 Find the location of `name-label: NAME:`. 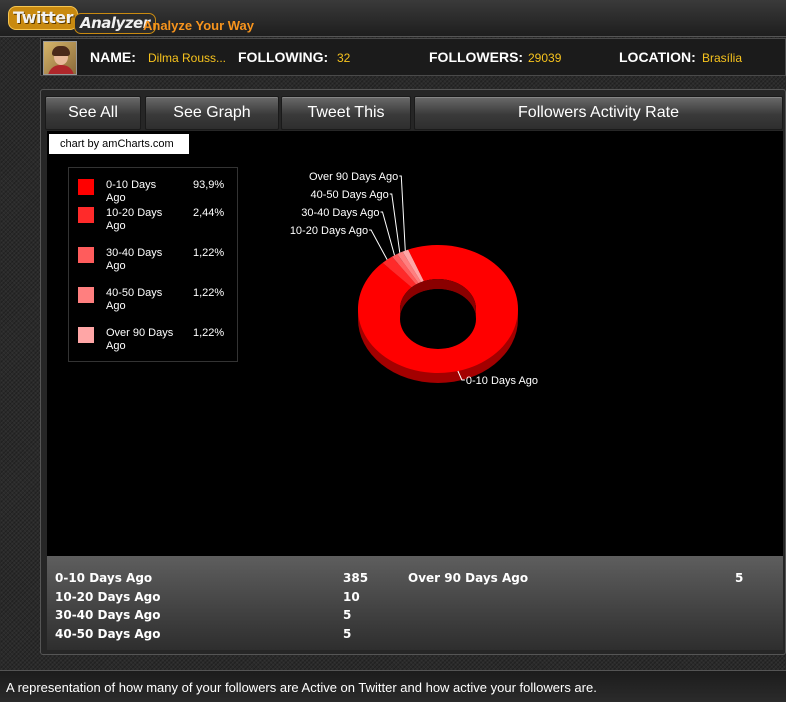

name-label: NAME: is located at coordinates (113, 57).